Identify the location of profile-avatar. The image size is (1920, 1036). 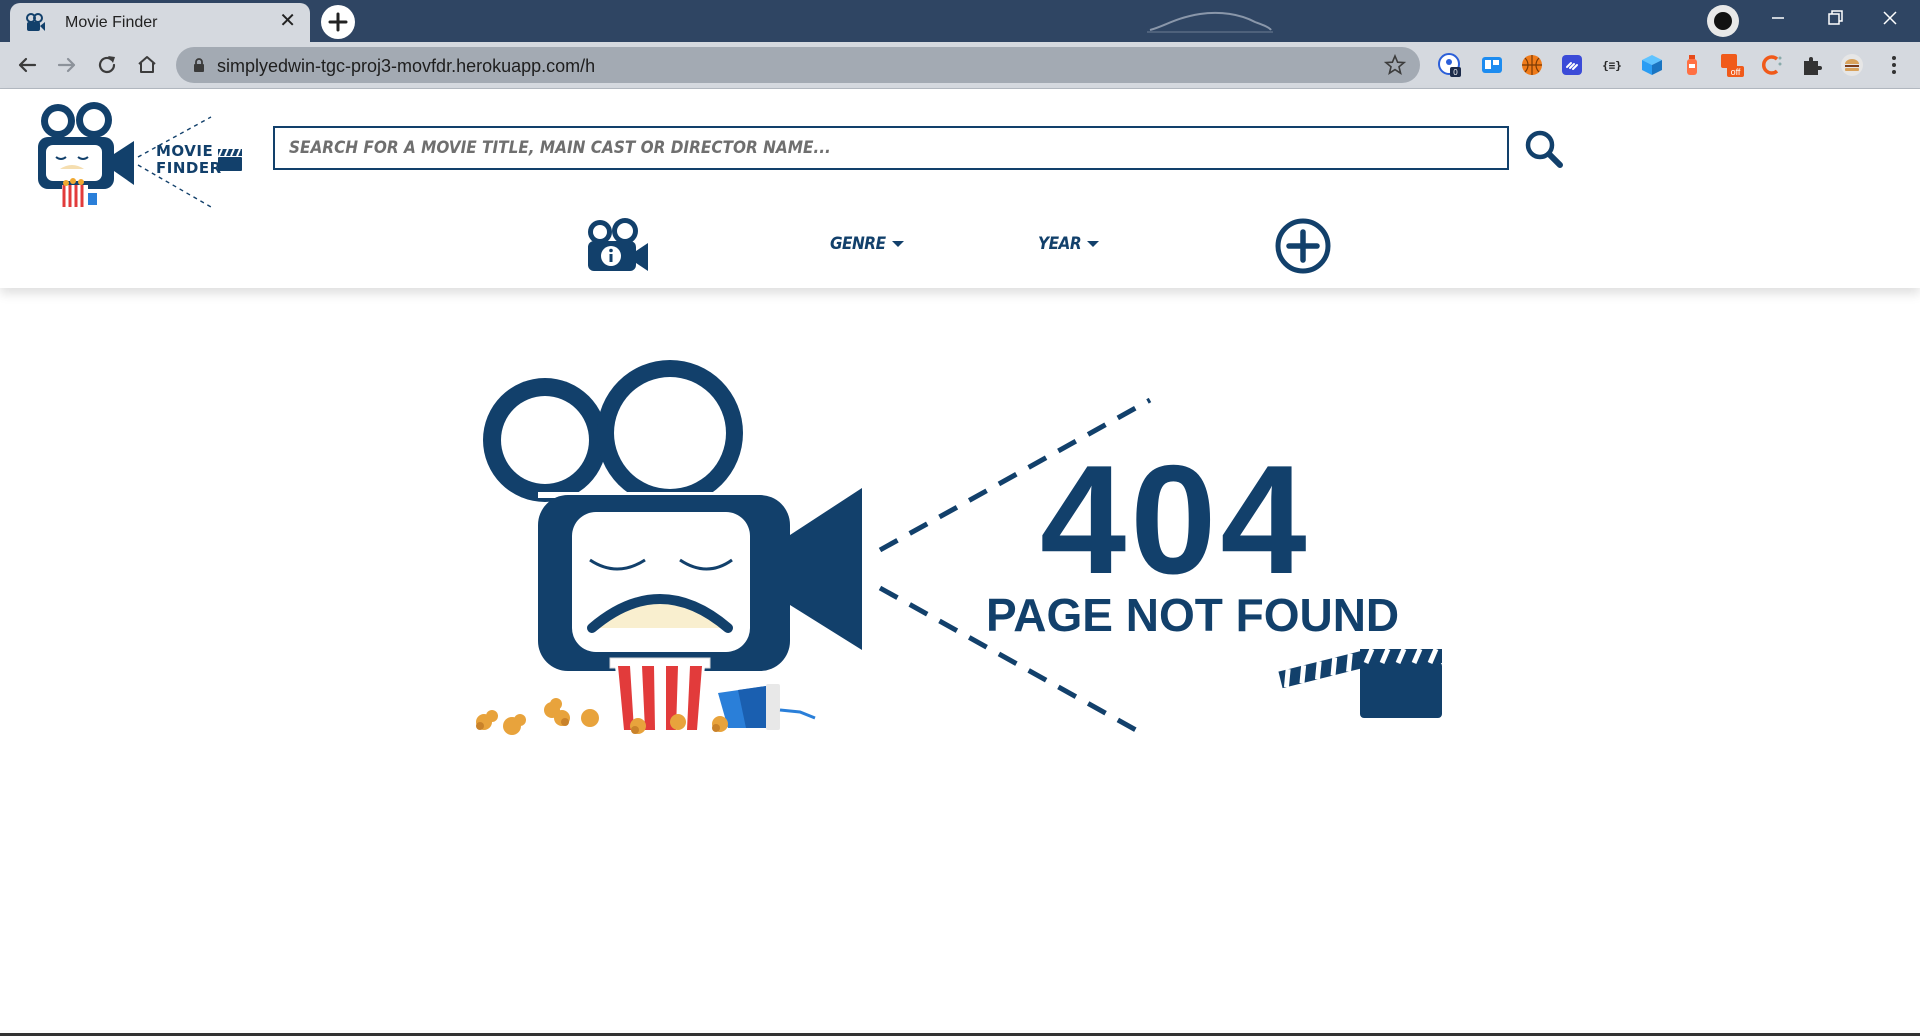
(1723, 21).